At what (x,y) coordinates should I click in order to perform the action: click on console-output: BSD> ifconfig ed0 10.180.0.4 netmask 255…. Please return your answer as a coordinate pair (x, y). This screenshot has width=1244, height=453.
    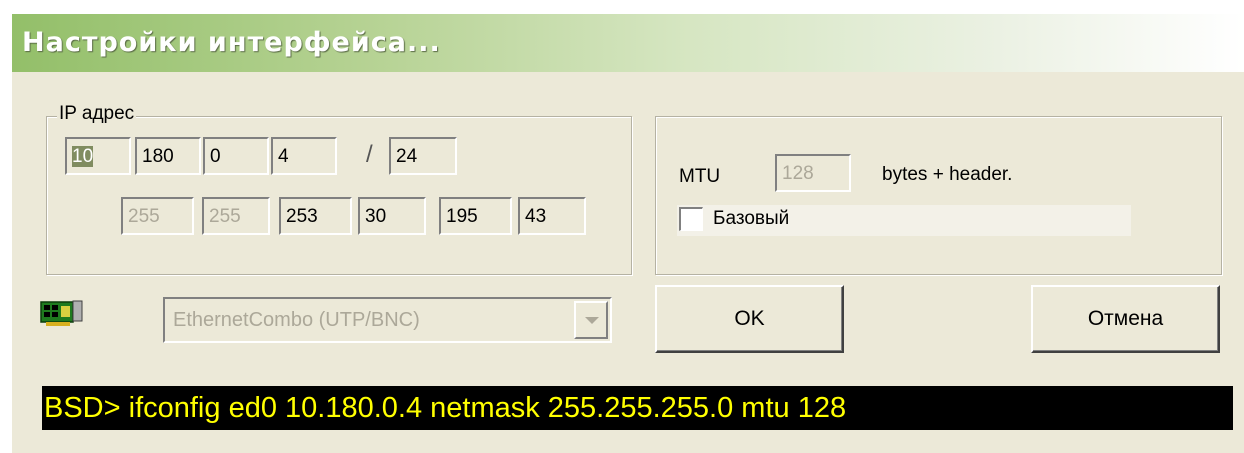
    Looking at the image, I should click on (637, 408).